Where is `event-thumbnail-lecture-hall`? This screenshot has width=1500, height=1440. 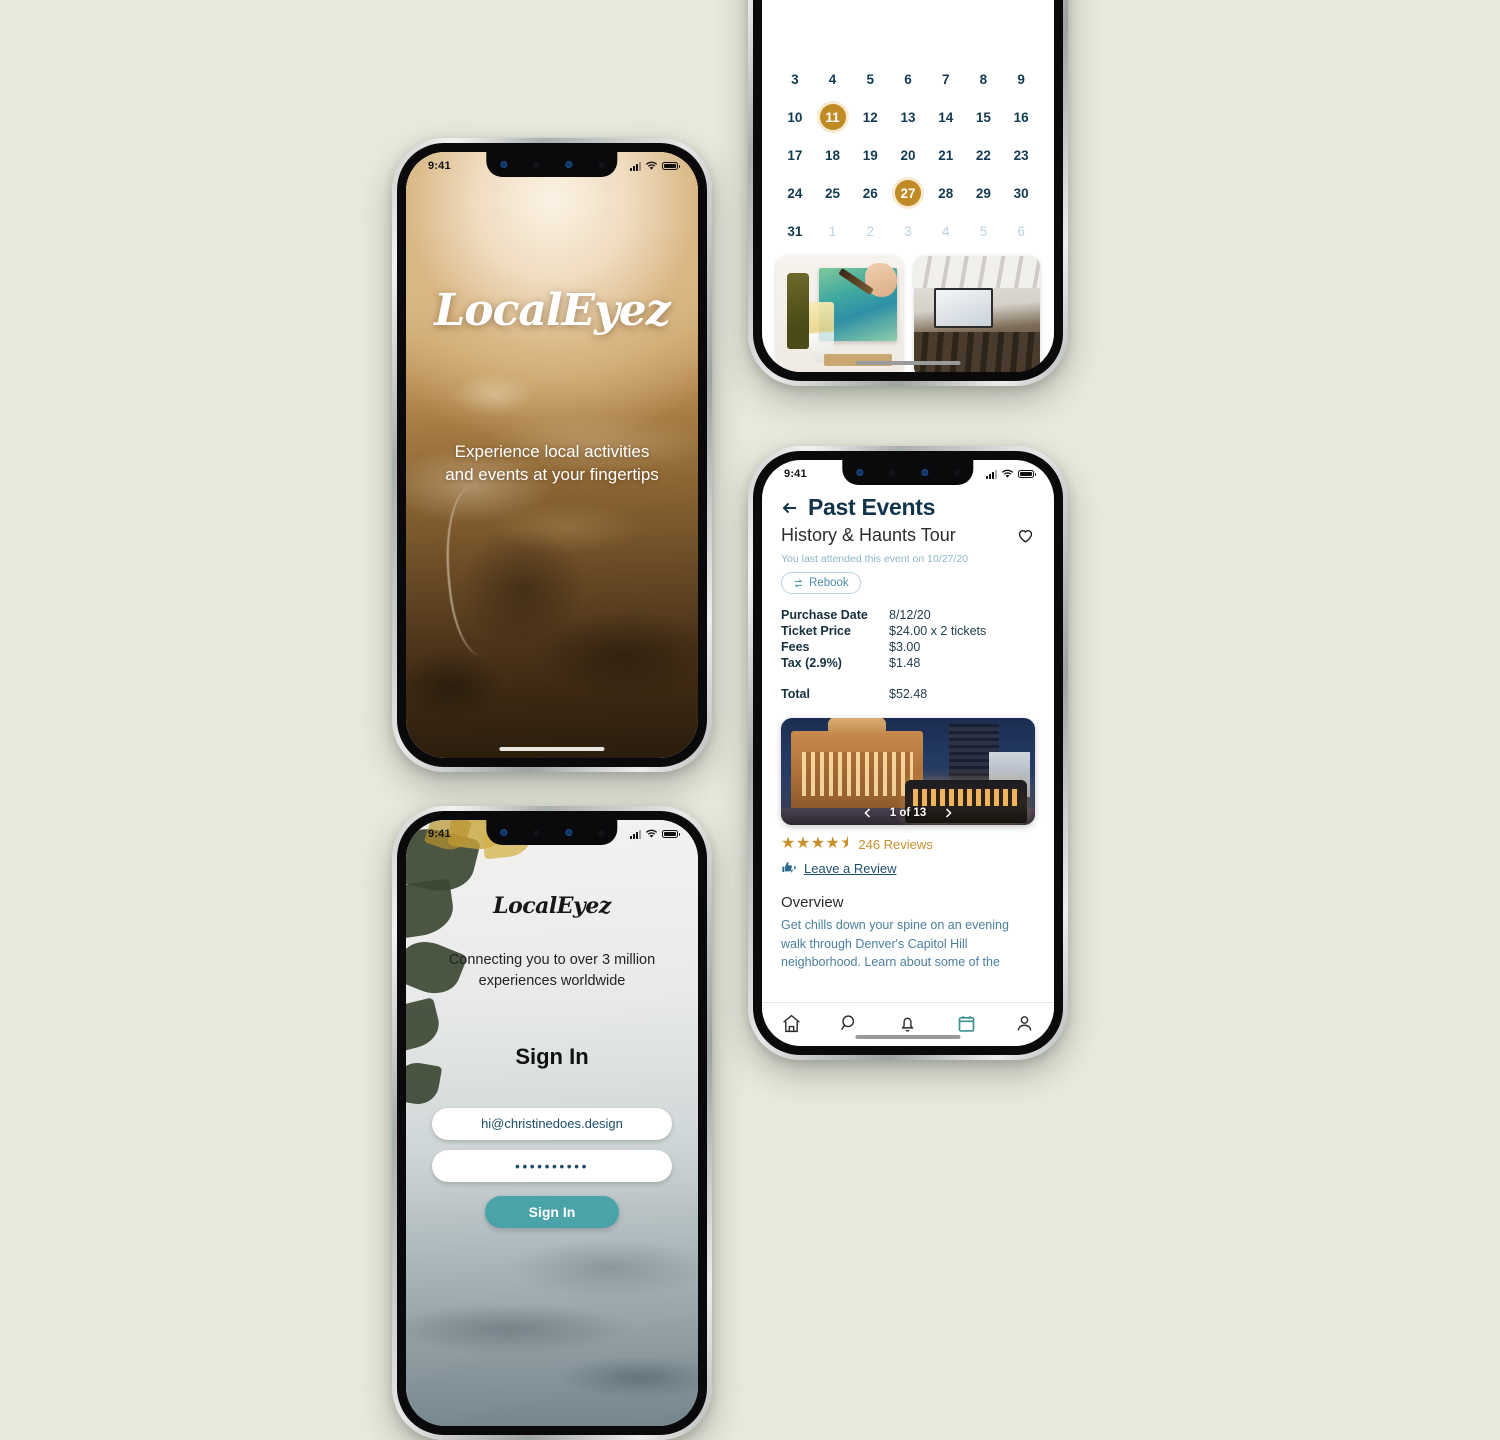 event-thumbnail-lecture-hall is located at coordinates (976, 314).